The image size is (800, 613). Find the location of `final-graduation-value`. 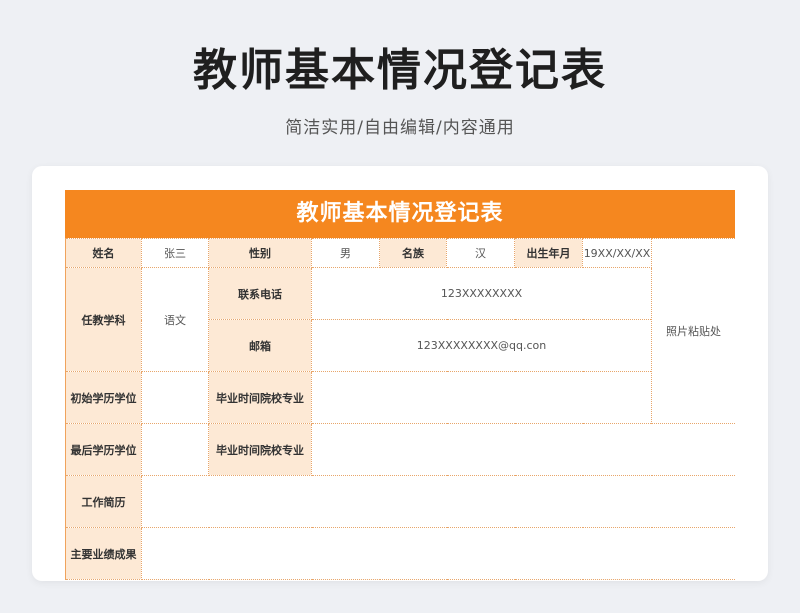

final-graduation-value is located at coordinates (523, 449).